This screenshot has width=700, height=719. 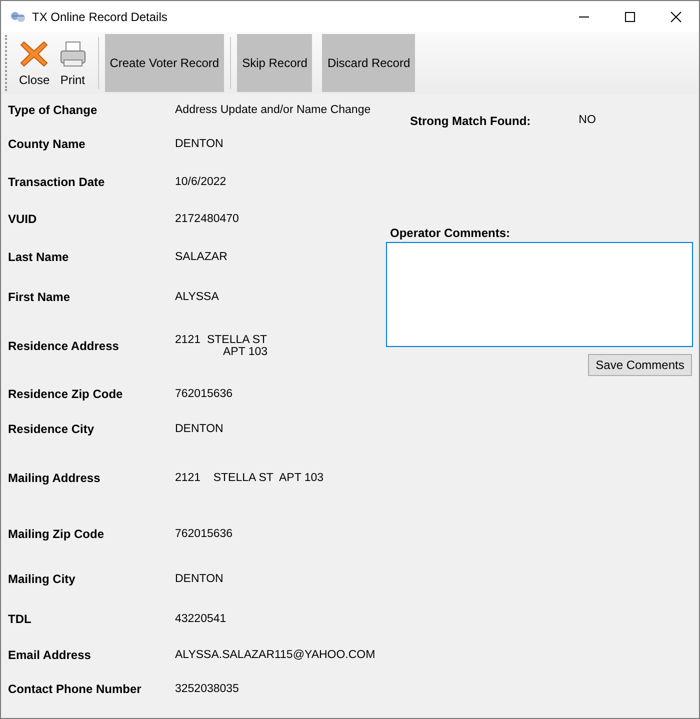 I want to click on field-value: SALAZAR, so click(x=201, y=256).